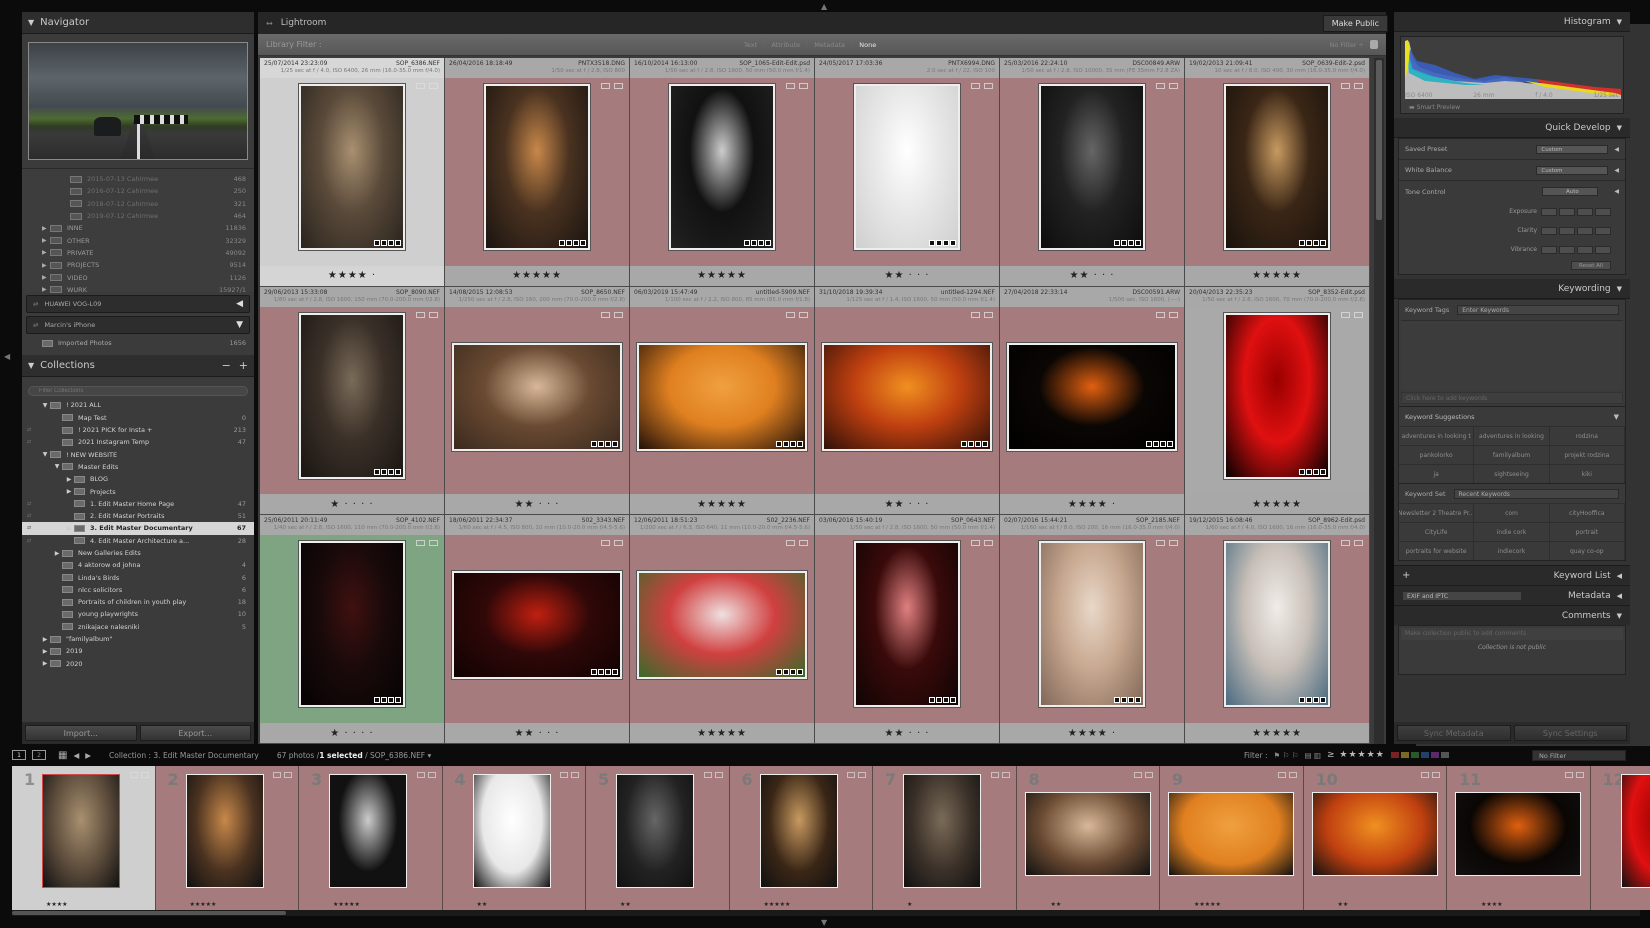 The width and height of the screenshot is (1650, 928). What do you see at coordinates (1444, 755) in the screenshot?
I see `no-label-swatch` at bounding box center [1444, 755].